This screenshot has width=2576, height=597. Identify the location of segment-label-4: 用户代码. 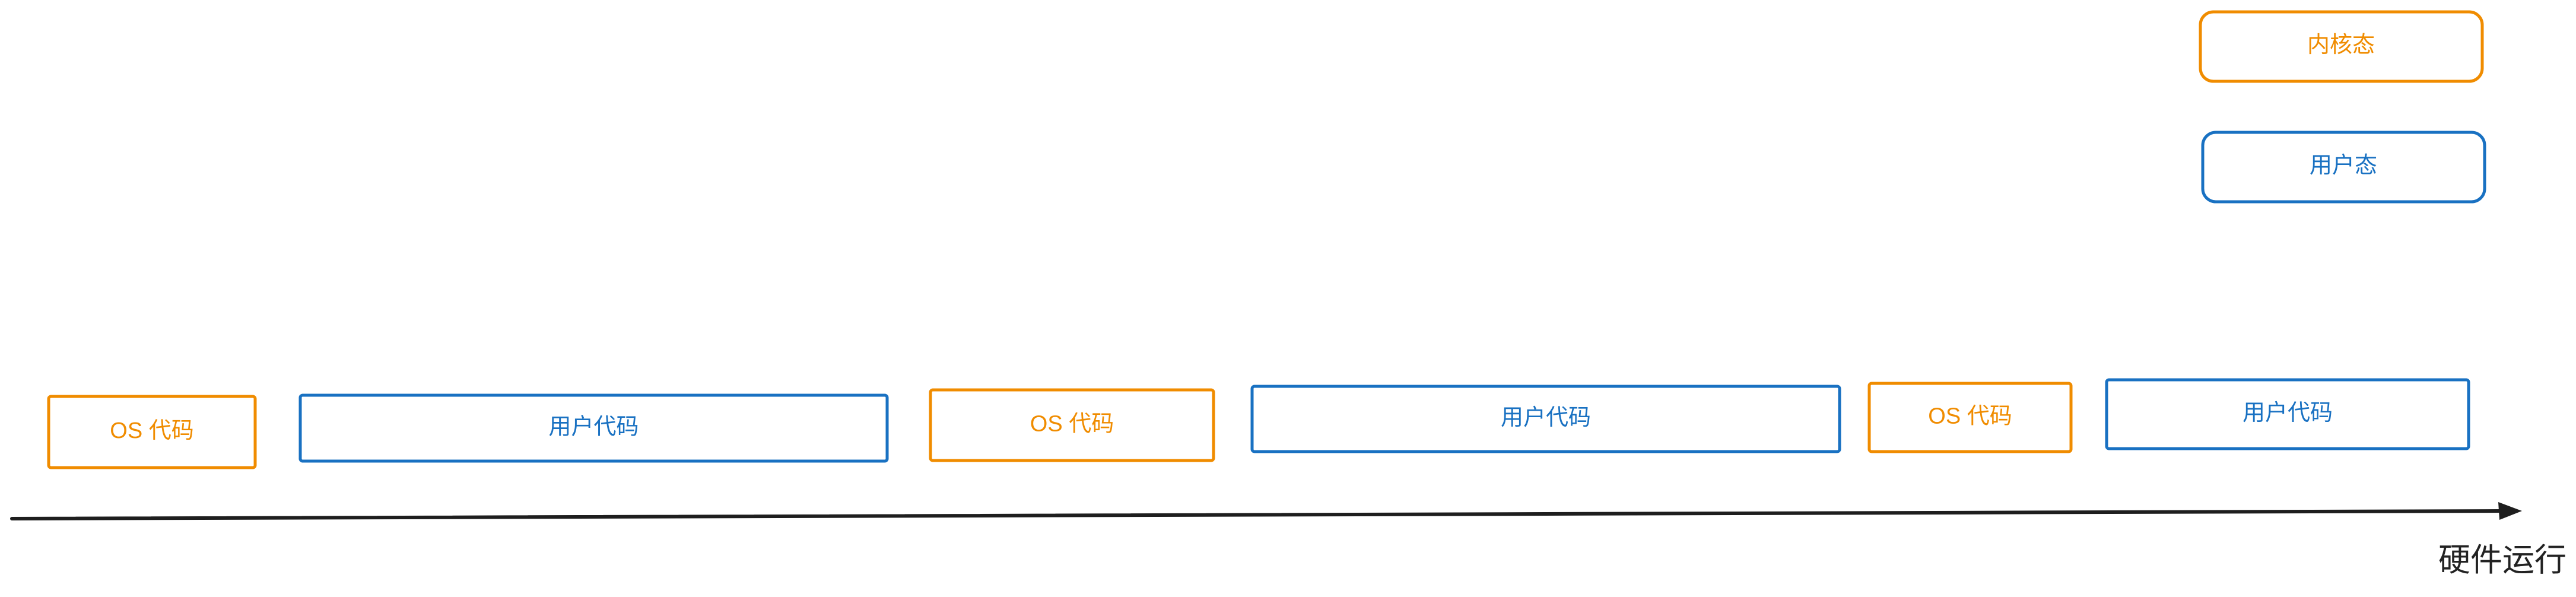
(1546, 417).